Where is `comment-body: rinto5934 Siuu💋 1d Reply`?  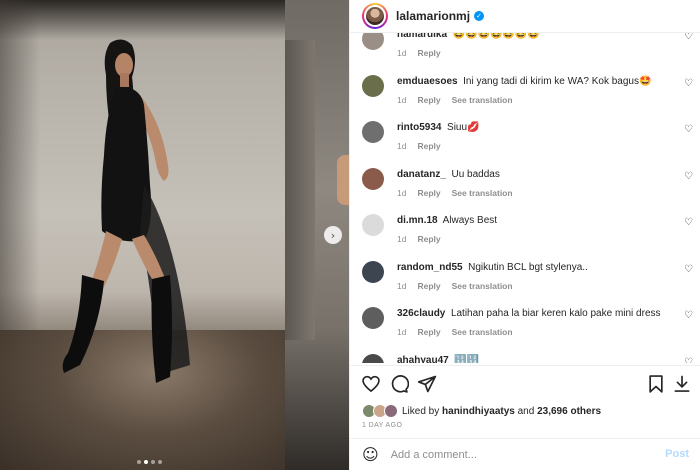
comment-body: rinto5934 Siuu💋 1d Reply is located at coordinates (537, 136).